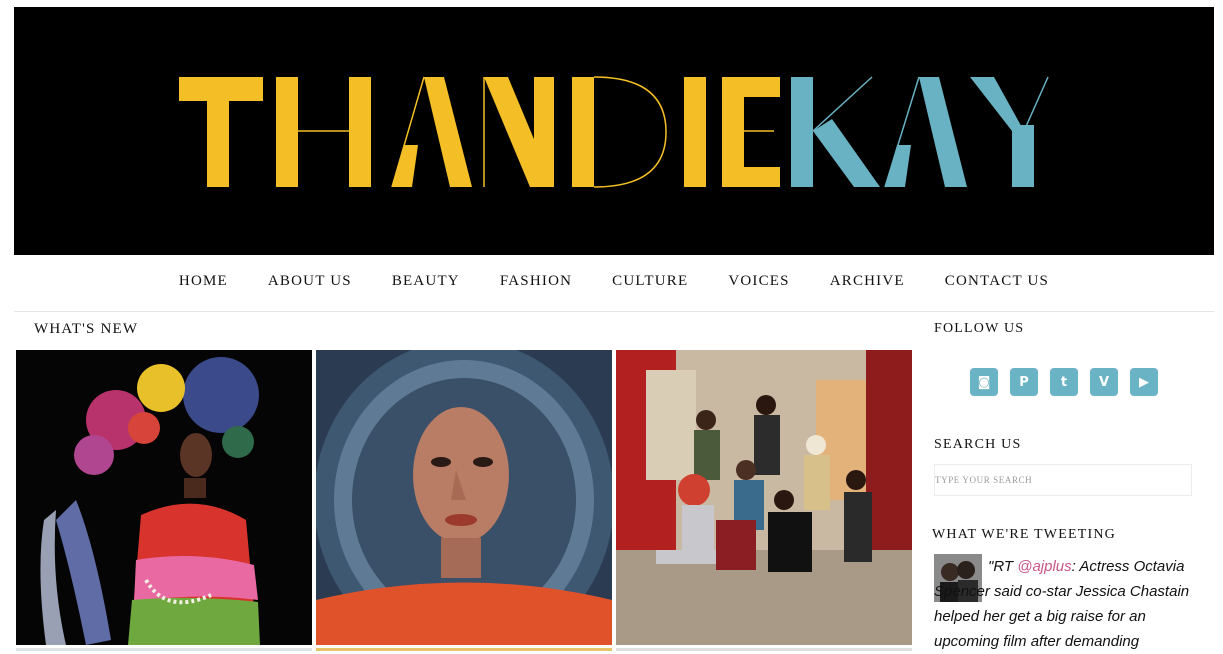 This screenshot has height=654, width=1223. I want to click on whats-new-title: WHAT'S NEW, so click(86, 329).